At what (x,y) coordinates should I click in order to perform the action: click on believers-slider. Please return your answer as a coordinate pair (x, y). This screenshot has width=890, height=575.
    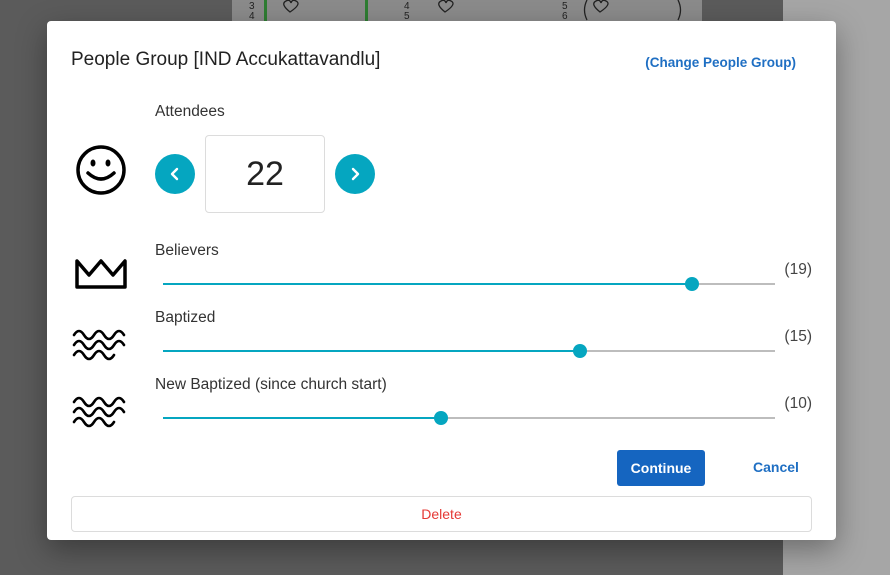
    Looking at the image, I should click on (469, 284).